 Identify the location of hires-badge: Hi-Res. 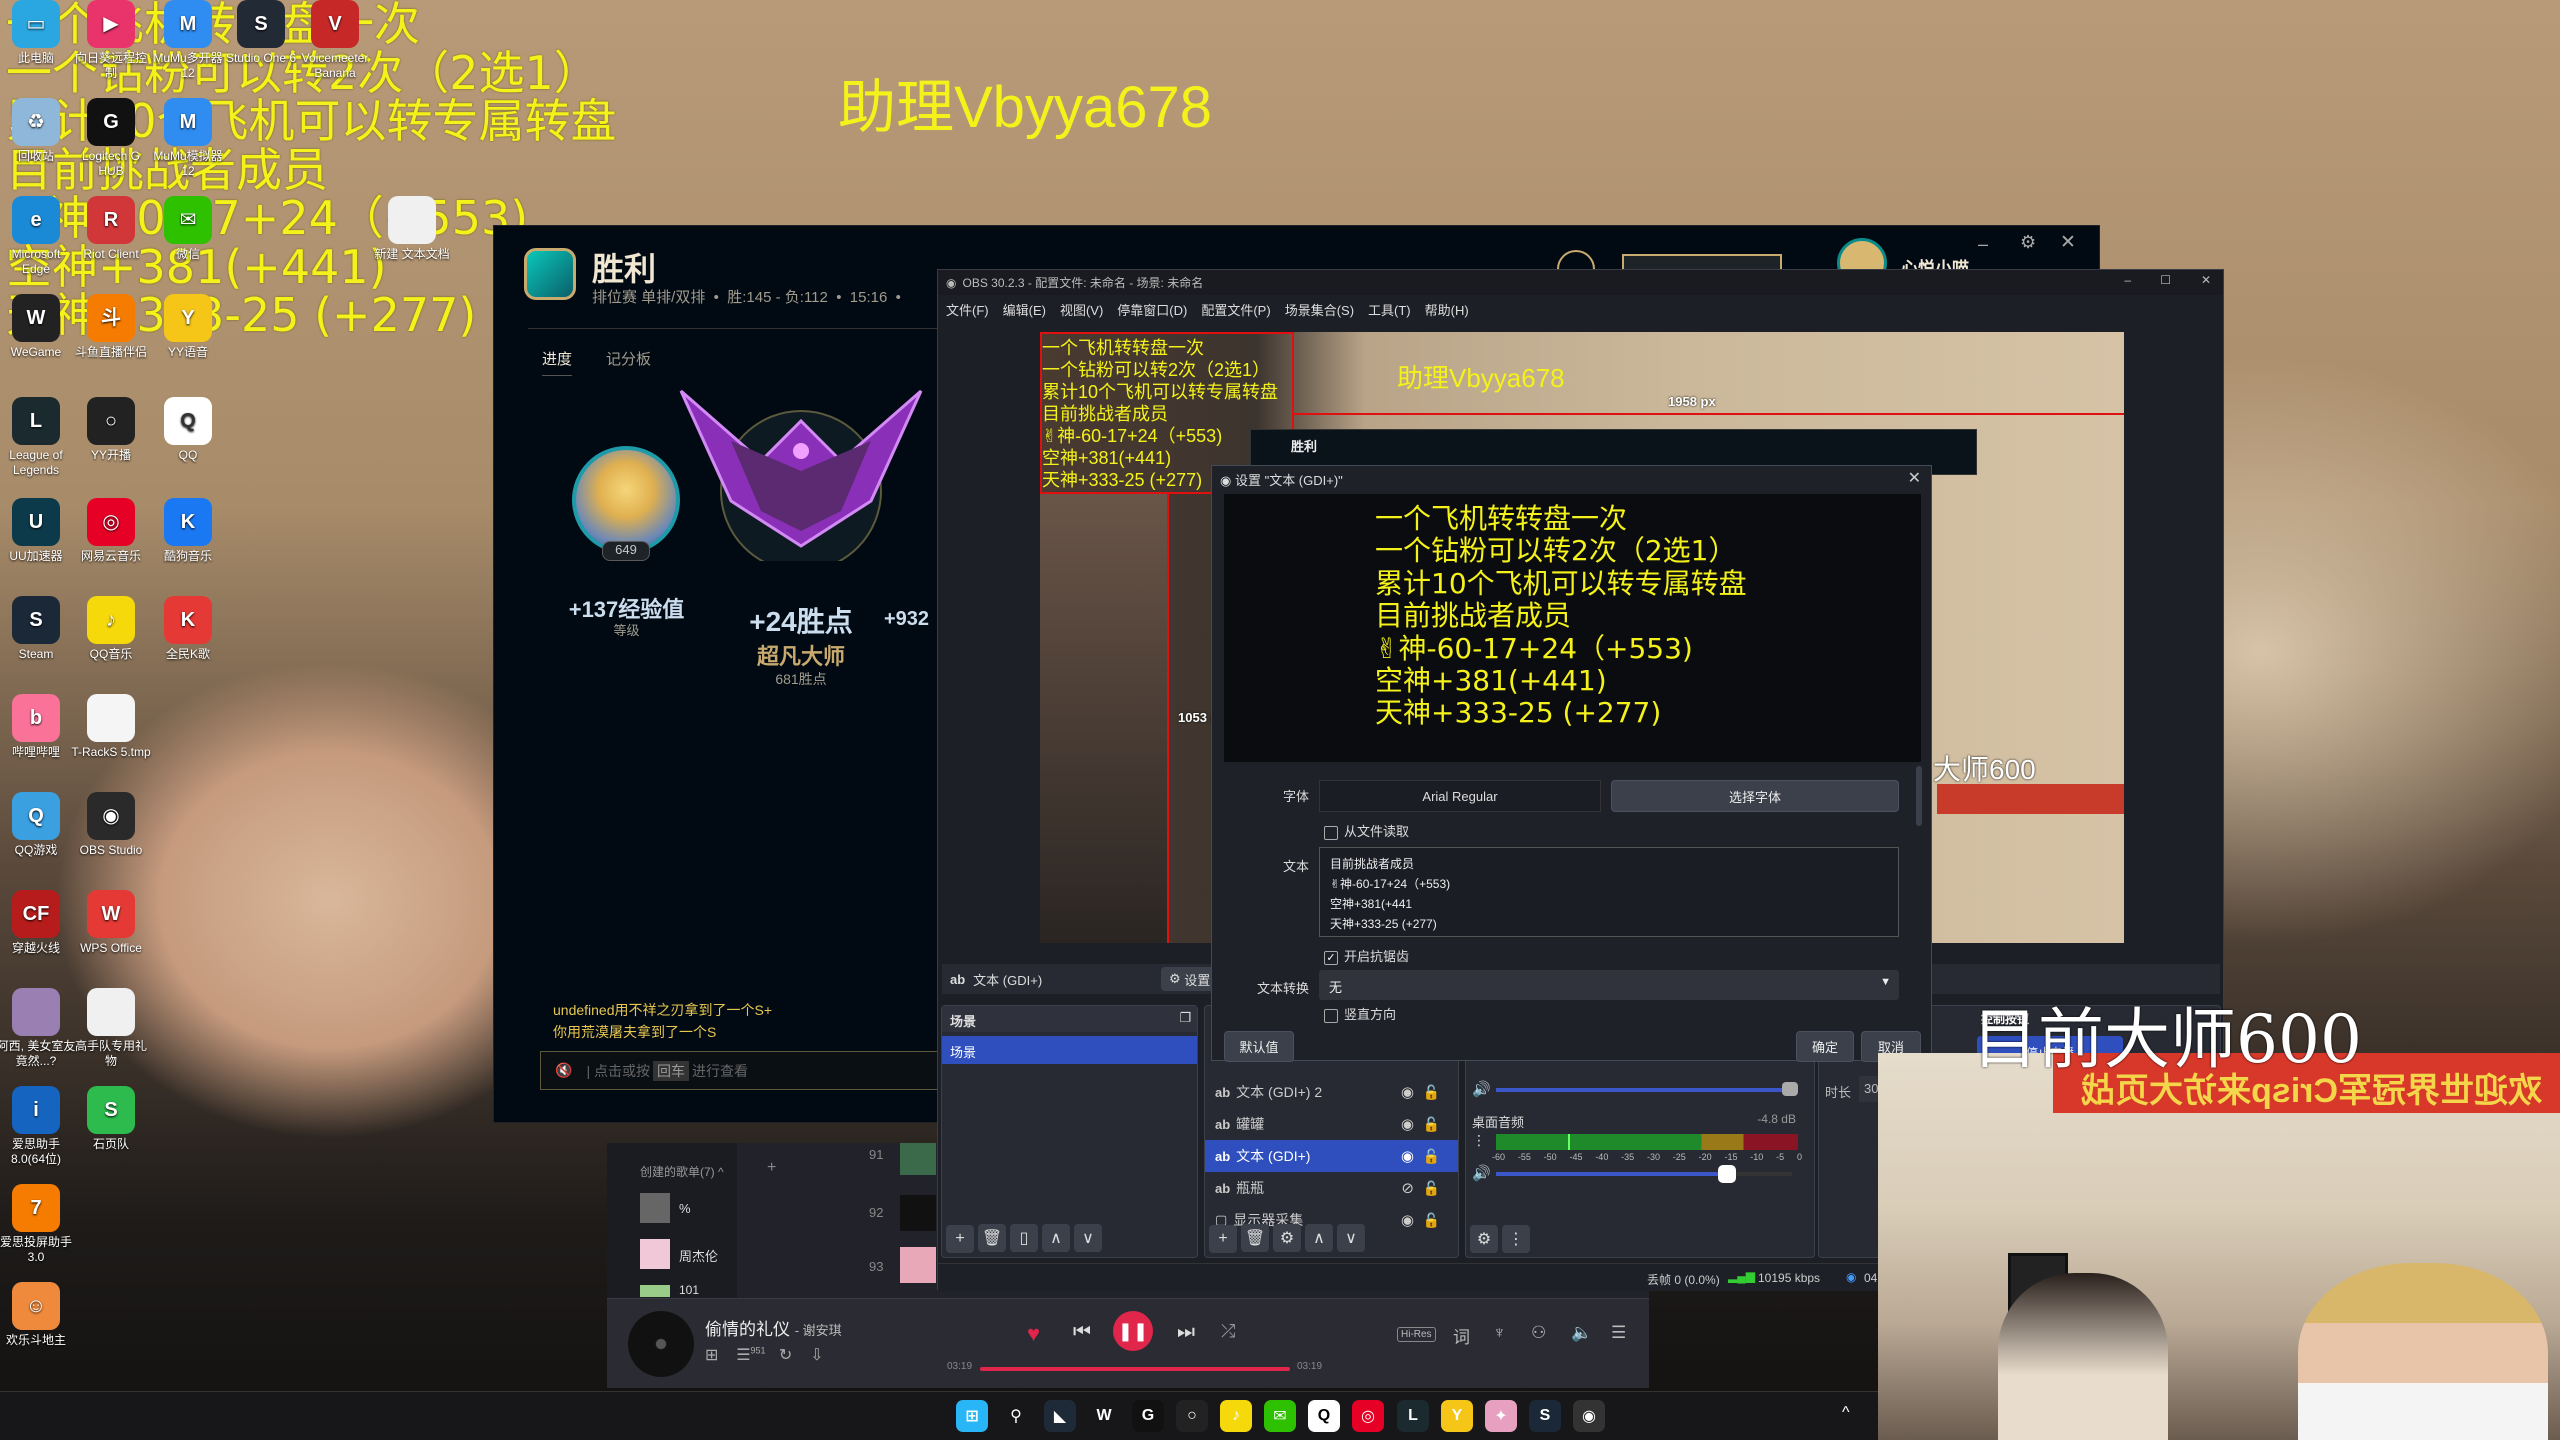
(1416, 1334).